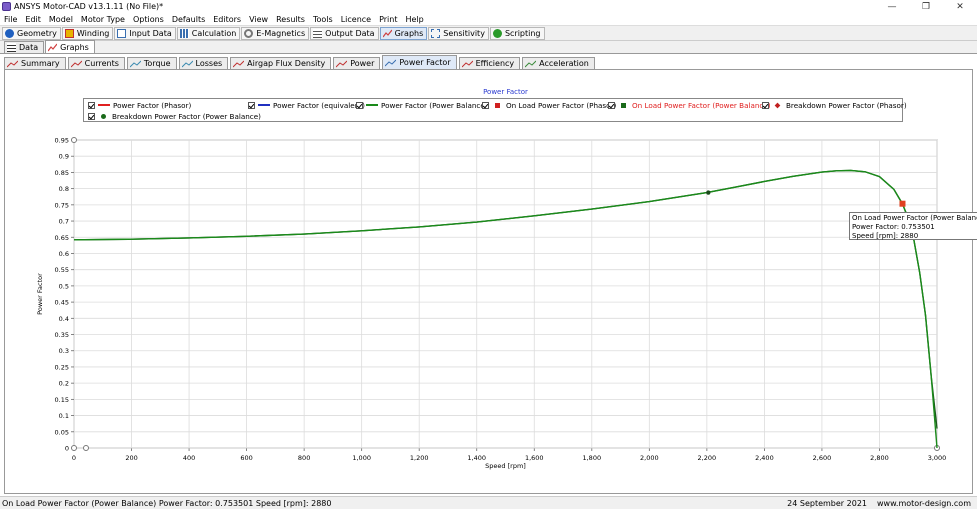 This screenshot has height=510, width=977. Describe the element at coordinates (591, 458) in the screenshot. I see `x-tick-label: 1,800` at that location.